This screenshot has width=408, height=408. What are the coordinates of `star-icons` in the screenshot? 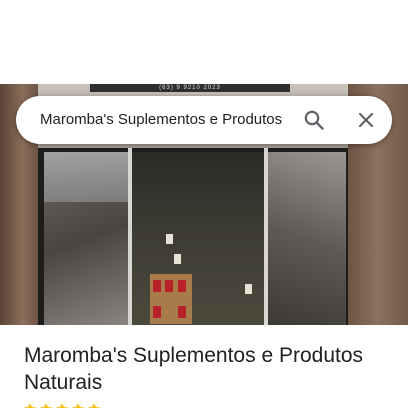 It's located at (62, 405).